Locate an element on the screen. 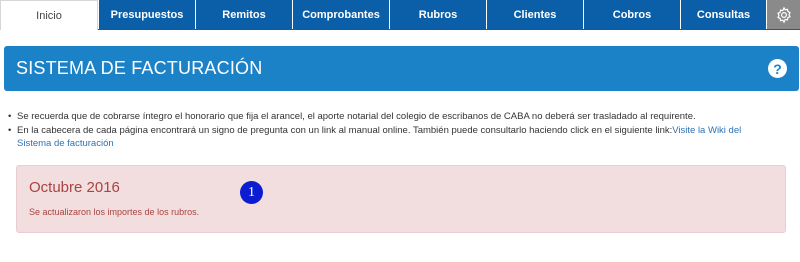 This screenshot has width=800, height=262. tab-clientes: Clientes is located at coordinates (534, 15).